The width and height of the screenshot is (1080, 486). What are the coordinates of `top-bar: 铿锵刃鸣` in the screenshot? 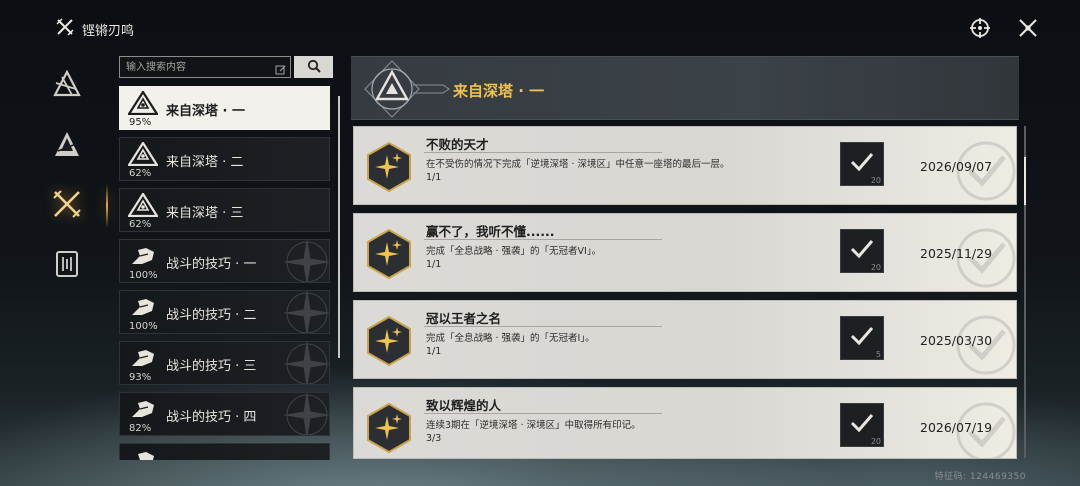 It's located at (540, 28).